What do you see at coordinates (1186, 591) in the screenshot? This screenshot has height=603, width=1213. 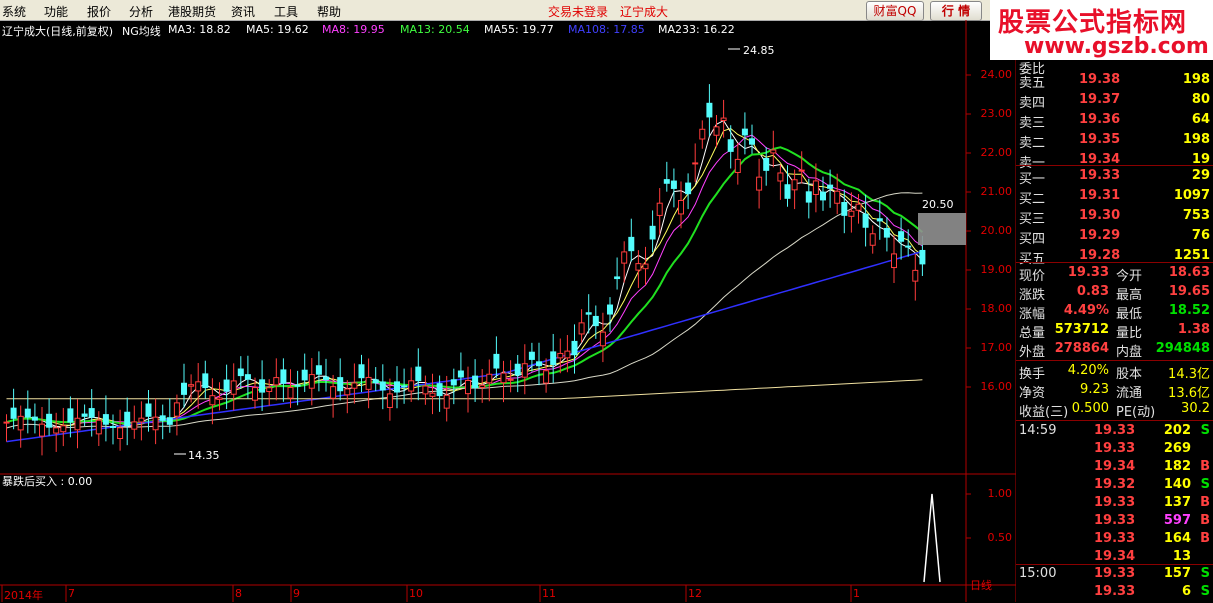 I see `tick-volume: 6` at bounding box center [1186, 591].